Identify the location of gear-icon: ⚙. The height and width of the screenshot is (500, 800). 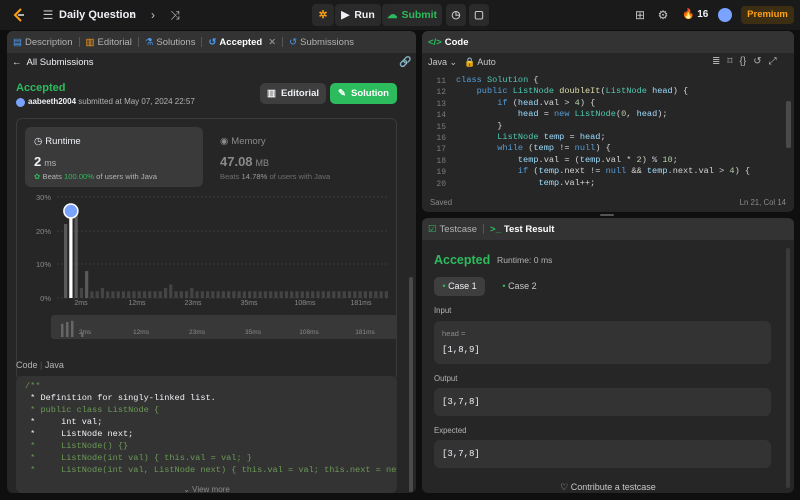
(663, 15).